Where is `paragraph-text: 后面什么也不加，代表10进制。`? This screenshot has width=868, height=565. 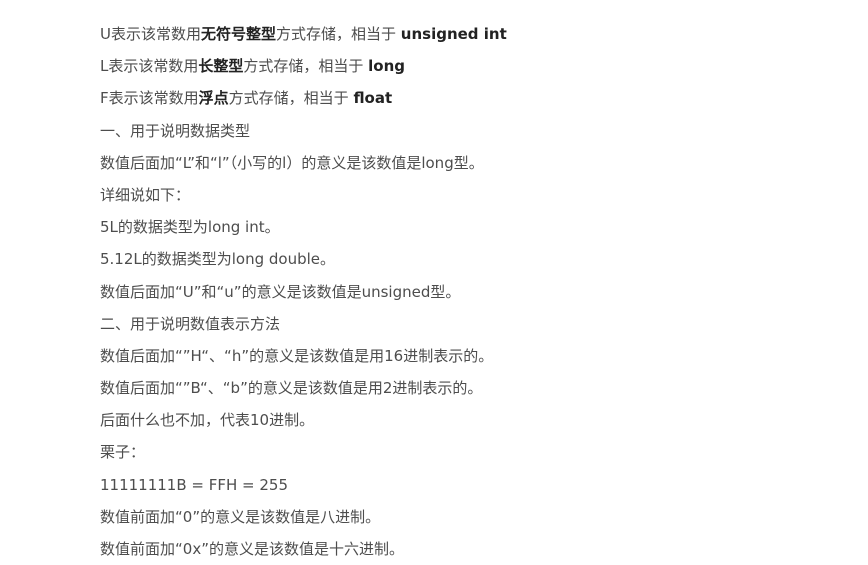
paragraph-text: 后面什么也不加，代表10进制。 is located at coordinates (207, 420).